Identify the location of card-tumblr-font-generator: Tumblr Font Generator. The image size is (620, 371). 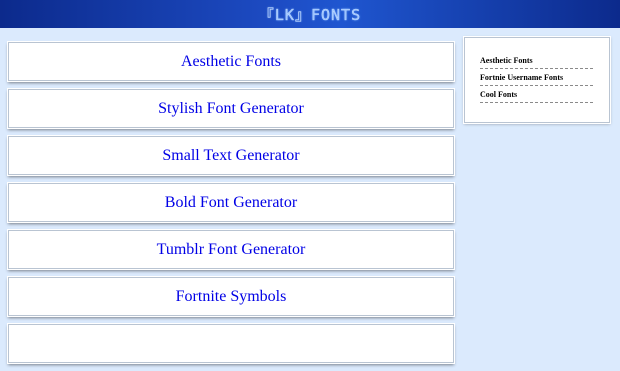
(231, 249).